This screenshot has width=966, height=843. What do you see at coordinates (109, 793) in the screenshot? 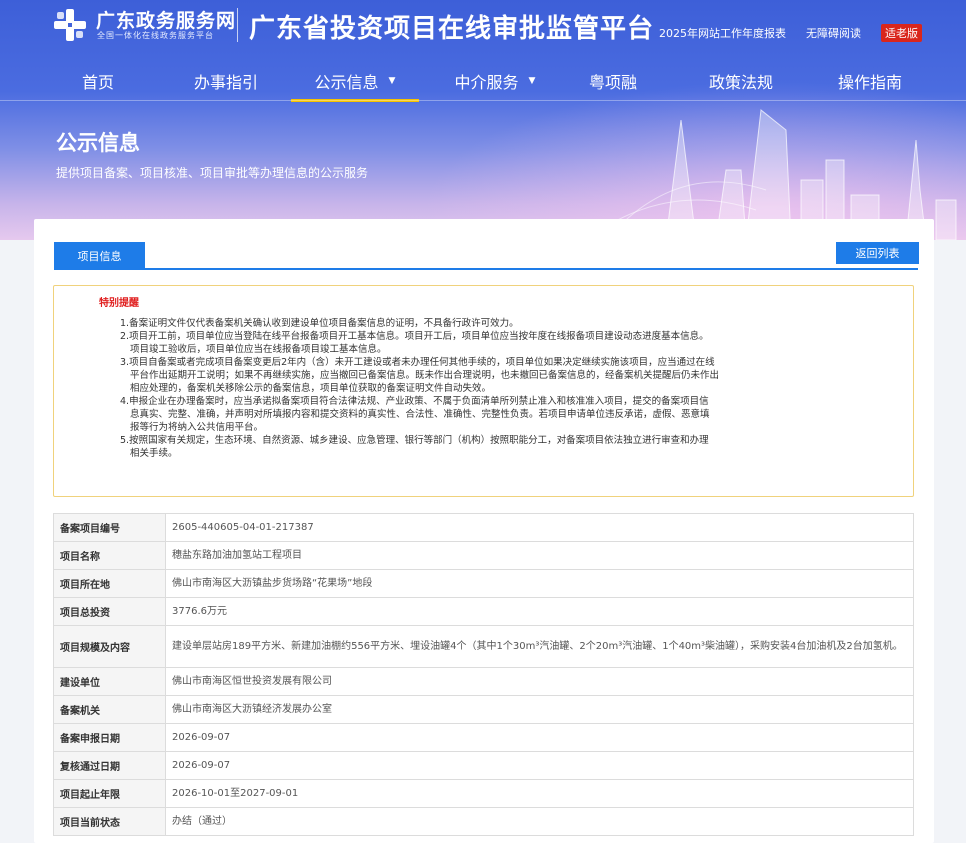
I see `row-label: 项目起止年限` at bounding box center [109, 793].